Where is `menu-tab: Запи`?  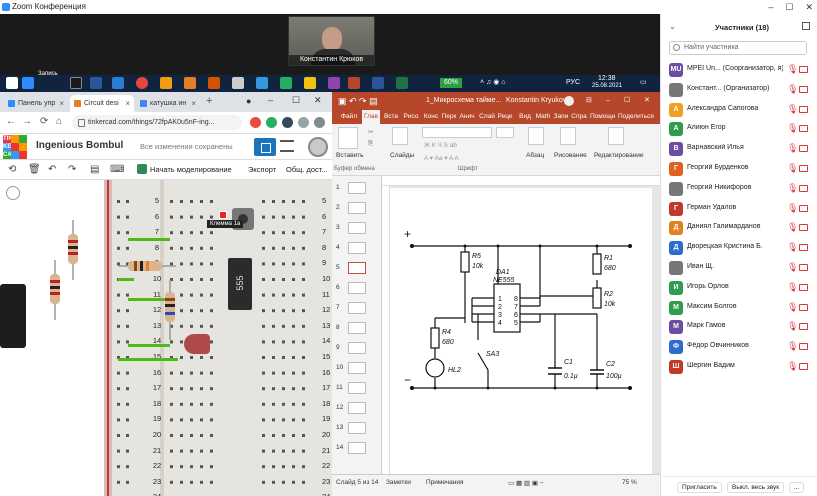 menu-tab: Запи is located at coordinates (561, 117).